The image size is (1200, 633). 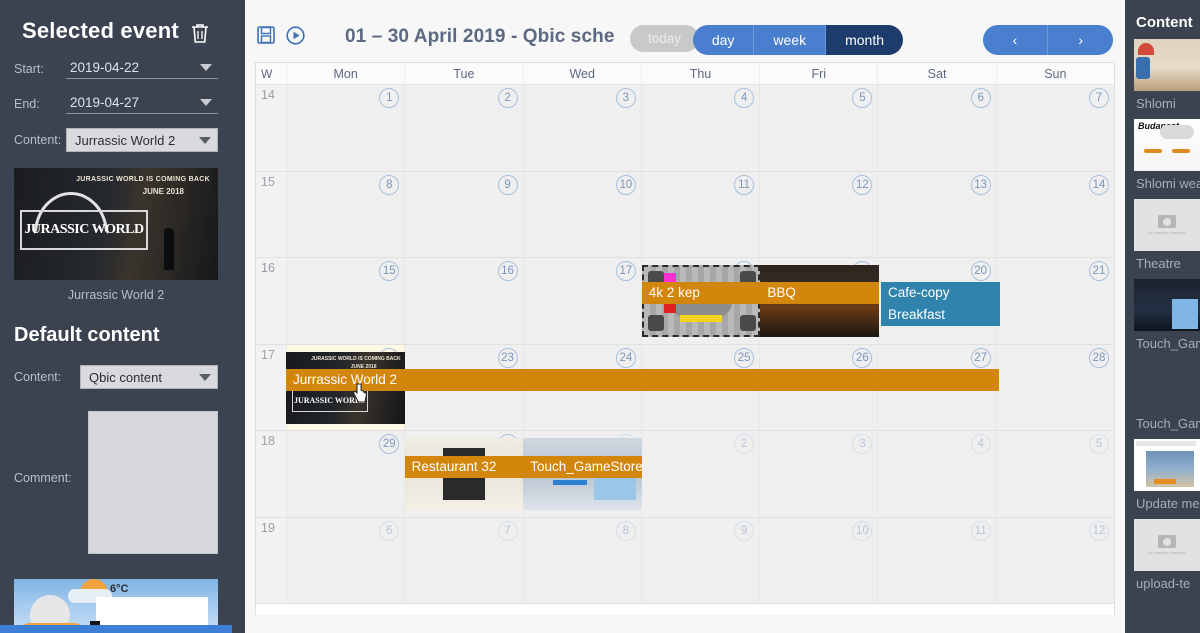 What do you see at coordinates (507, 444) in the screenshot?
I see `day-number: 30` at bounding box center [507, 444].